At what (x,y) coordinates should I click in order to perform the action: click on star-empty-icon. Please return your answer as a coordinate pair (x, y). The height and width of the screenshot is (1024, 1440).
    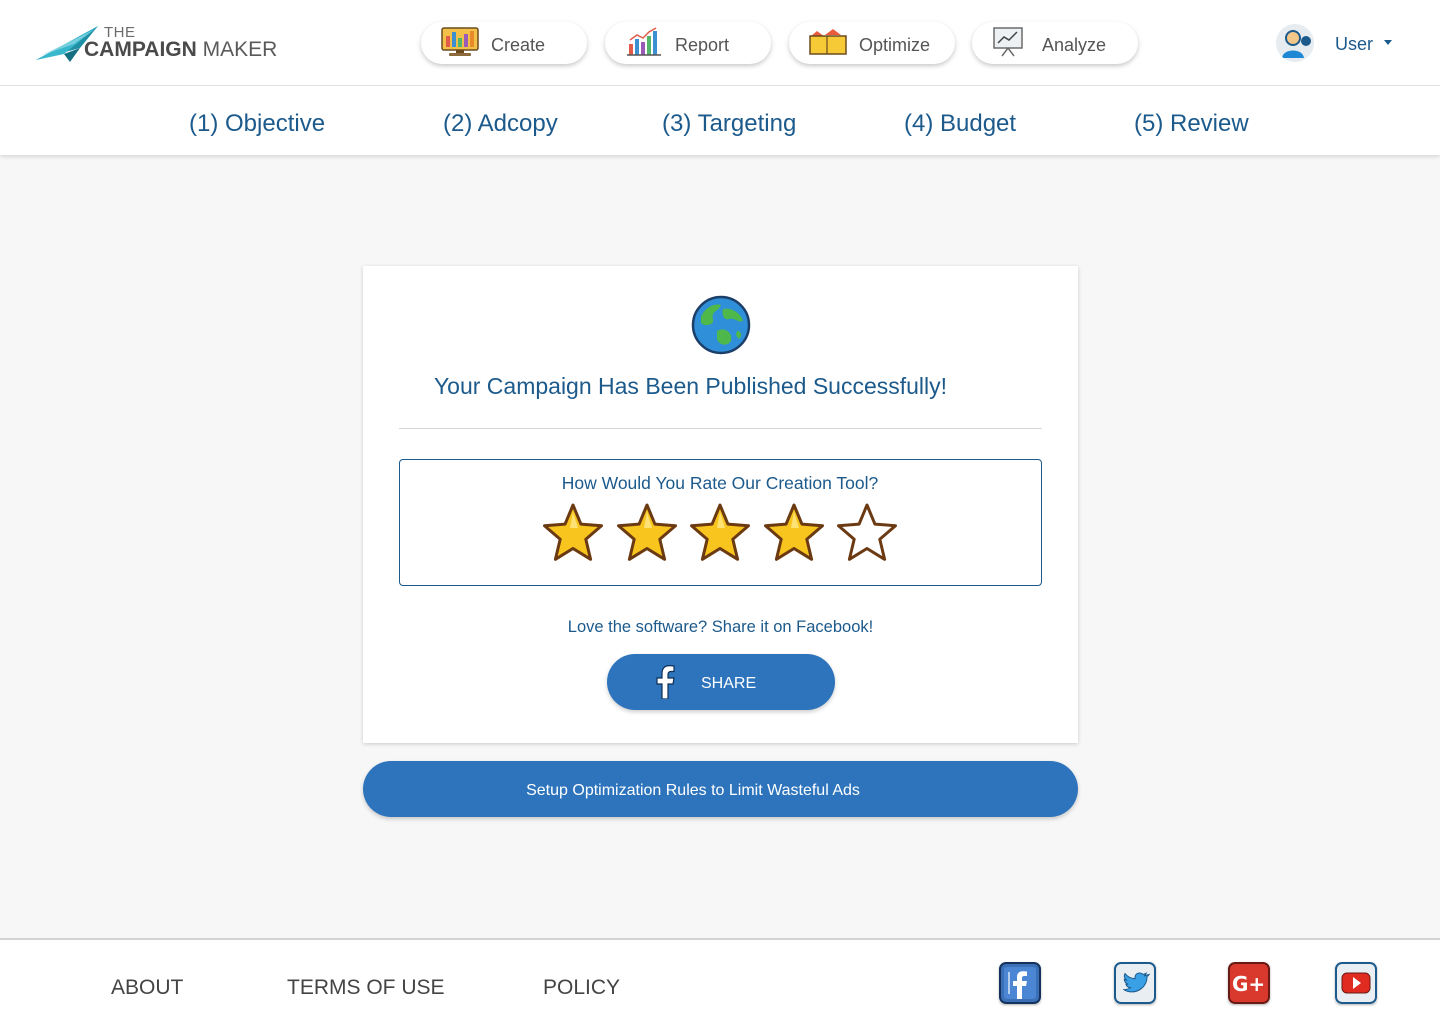
    Looking at the image, I should click on (867, 534).